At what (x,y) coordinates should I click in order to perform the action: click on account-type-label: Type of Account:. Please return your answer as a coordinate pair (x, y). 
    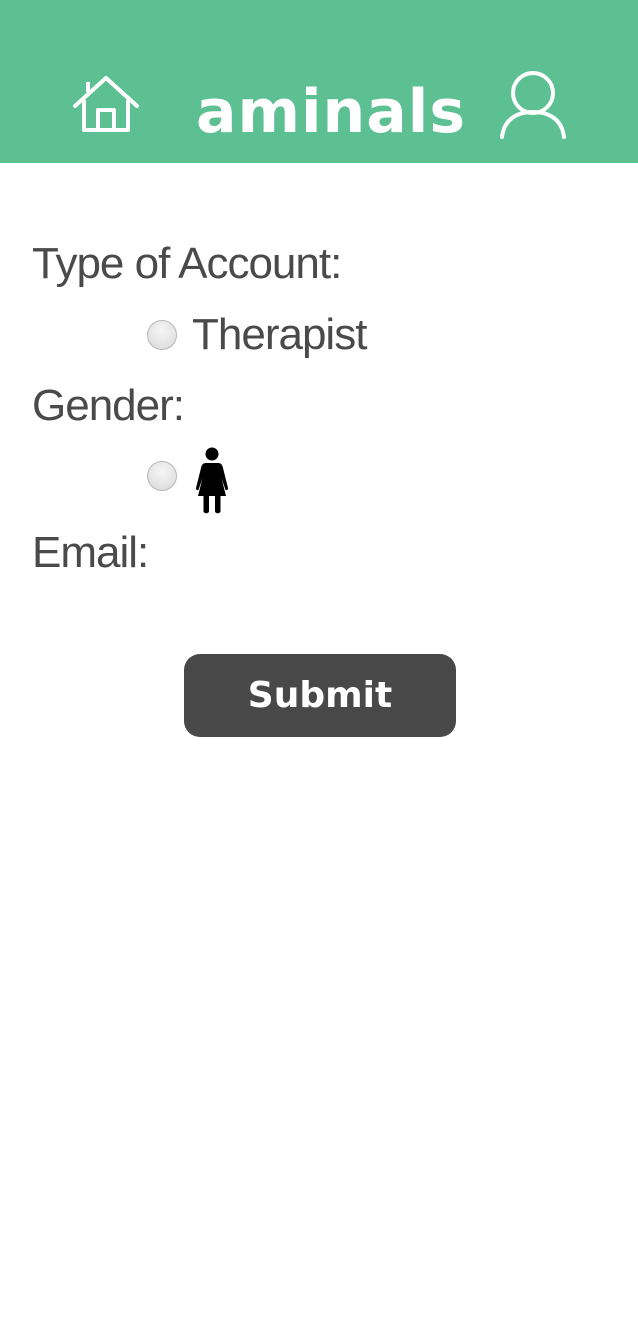
    Looking at the image, I should click on (187, 263).